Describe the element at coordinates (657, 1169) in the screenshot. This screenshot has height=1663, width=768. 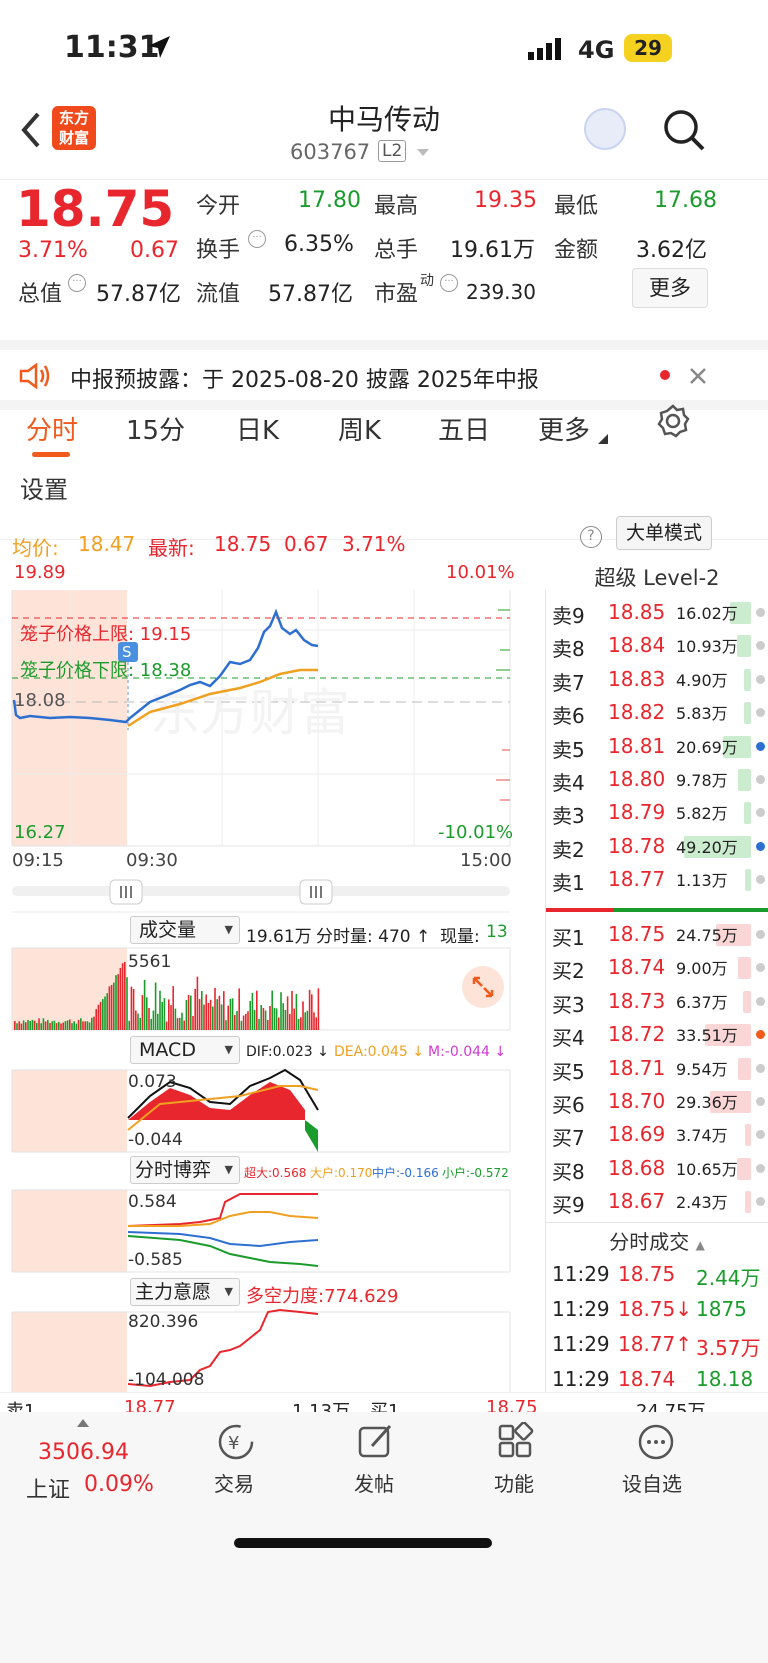
I see `bid-row: 买8 18.68 10.65万` at that location.